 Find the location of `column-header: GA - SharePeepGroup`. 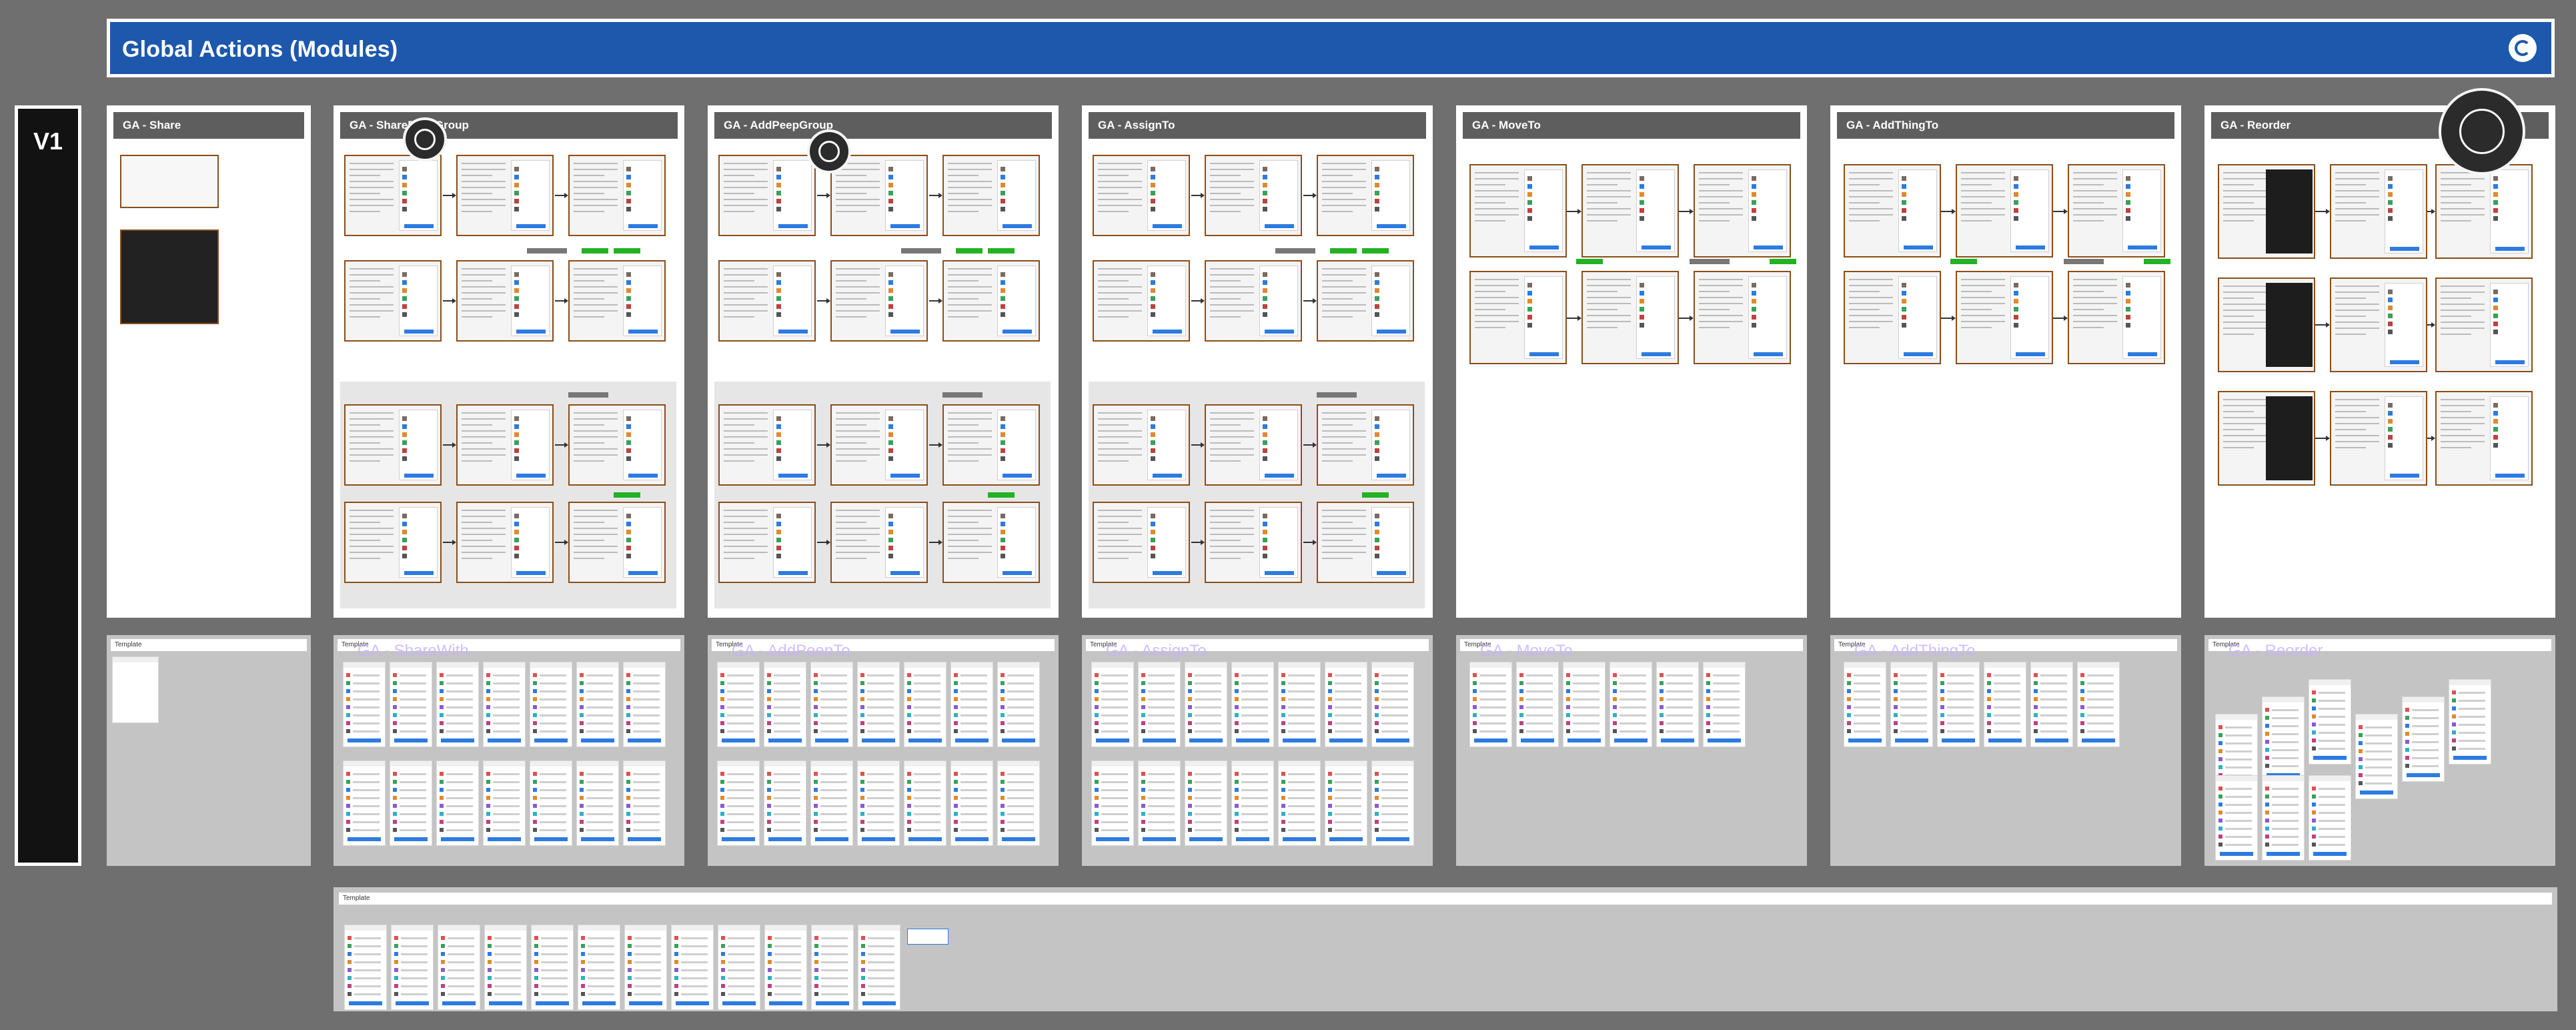

column-header: GA - SharePeepGroup is located at coordinates (509, 126).